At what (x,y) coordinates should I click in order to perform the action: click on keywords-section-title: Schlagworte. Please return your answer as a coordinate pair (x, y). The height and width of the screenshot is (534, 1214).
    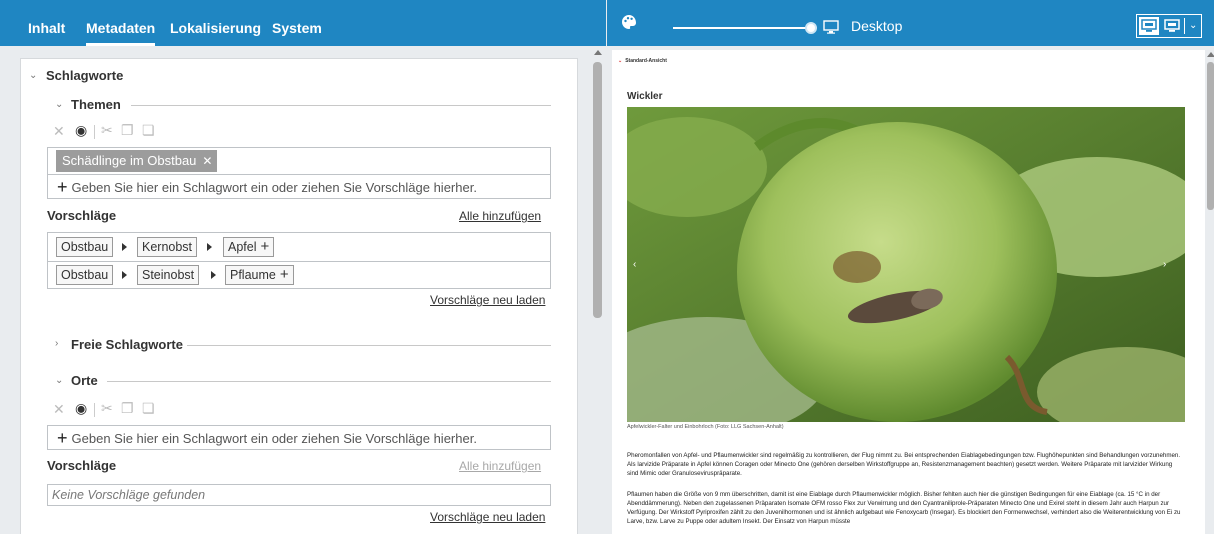
    Looking at the image, I should click on (84, 75).